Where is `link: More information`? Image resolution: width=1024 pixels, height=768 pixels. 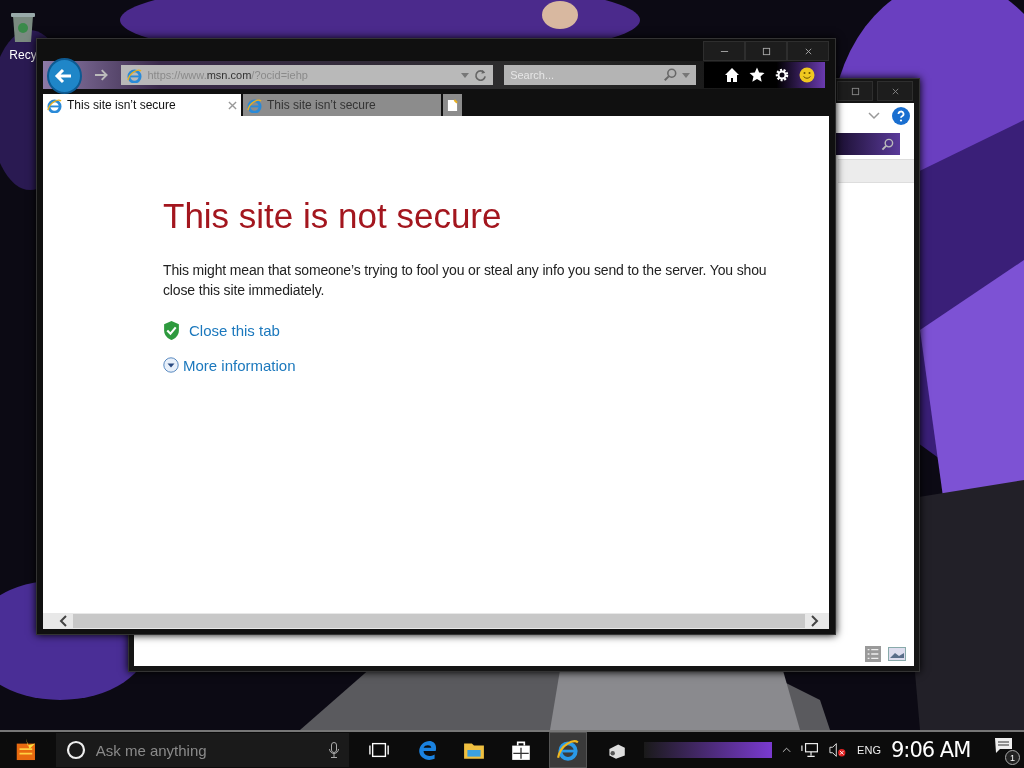 link: More information is located at coordinates (239, 365).